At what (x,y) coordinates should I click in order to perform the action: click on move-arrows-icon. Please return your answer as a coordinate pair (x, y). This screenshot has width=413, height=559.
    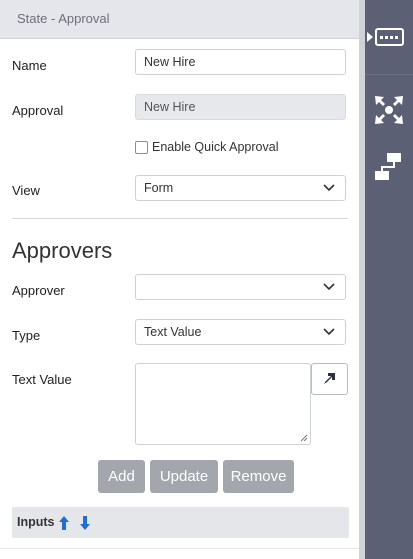
    Looking at the image, I should click on (389, 110).